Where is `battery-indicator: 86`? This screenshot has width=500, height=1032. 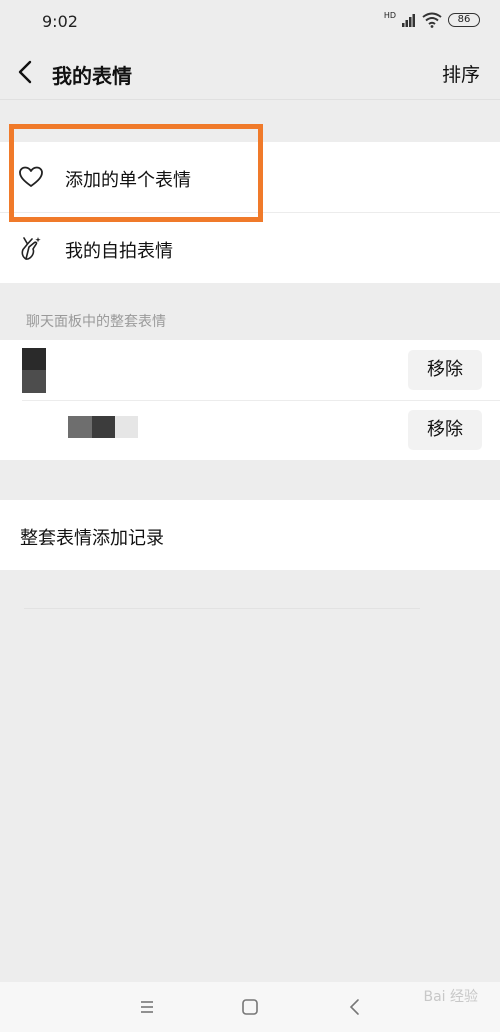
battery-indicator: 86 is located at coordinates (464, 20).